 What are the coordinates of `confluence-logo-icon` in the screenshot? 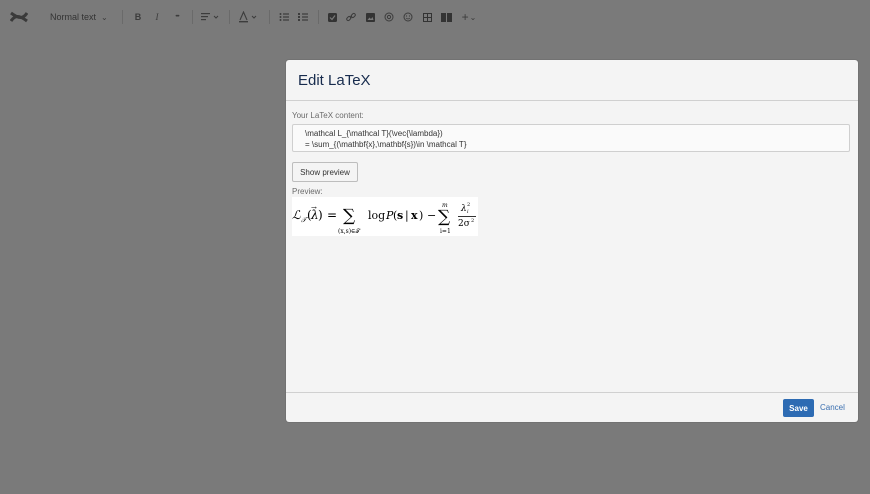 It's located at (19, 17).